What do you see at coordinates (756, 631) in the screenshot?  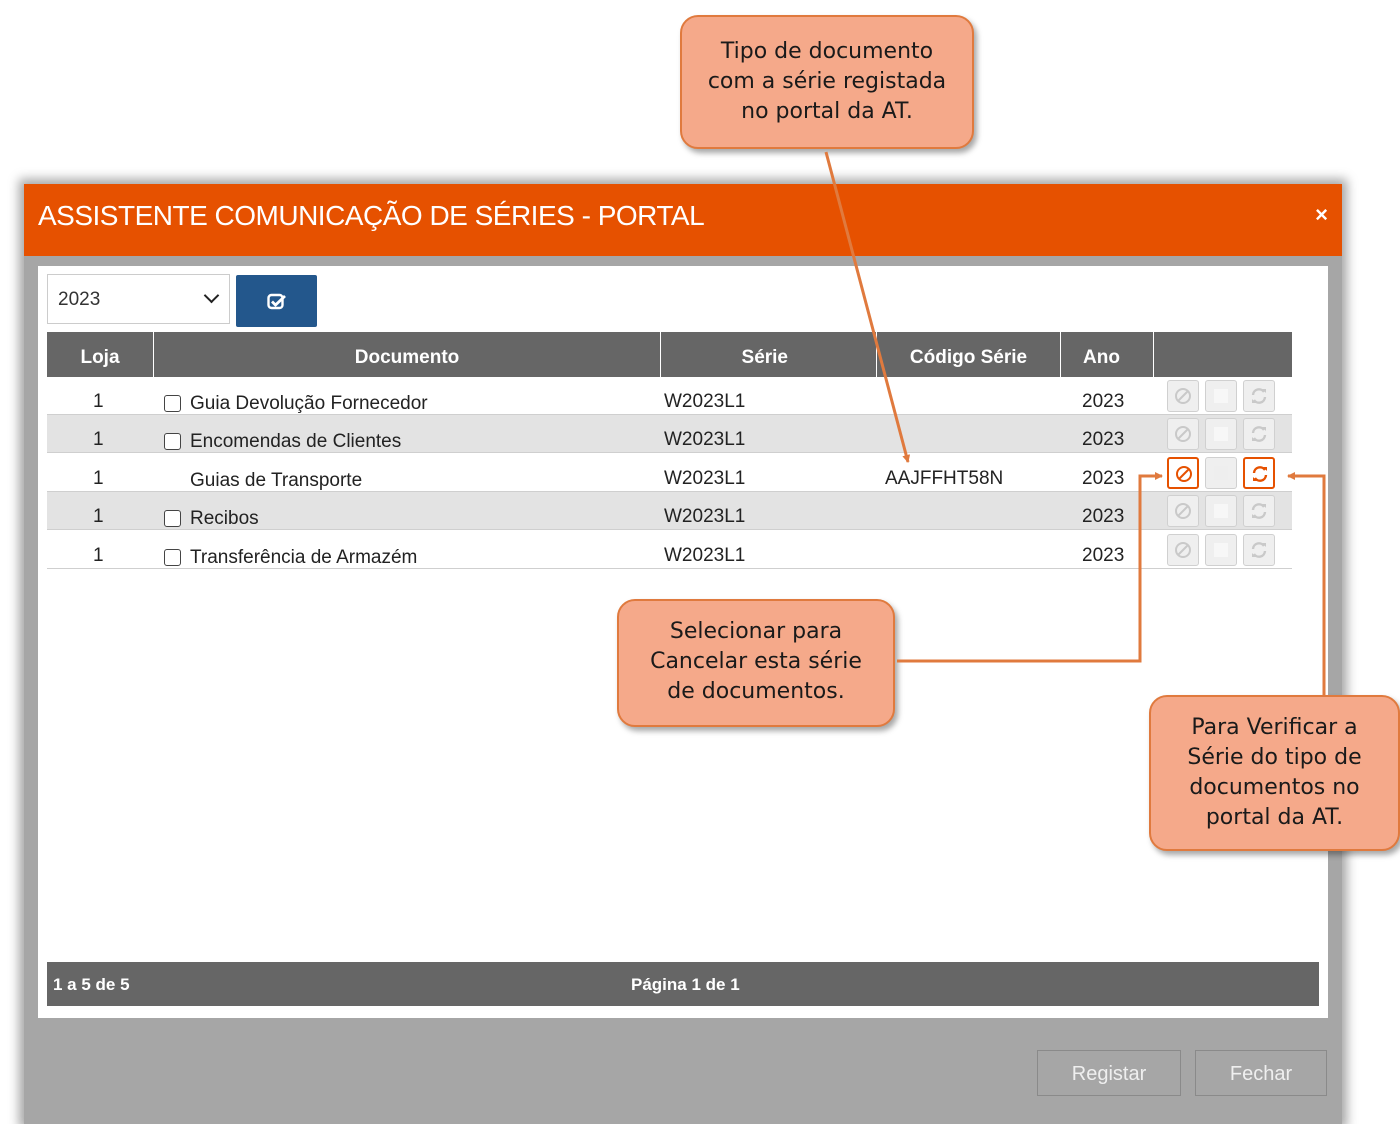 I see `callout-line: Selecionar para` at bounding box center [756, 631].